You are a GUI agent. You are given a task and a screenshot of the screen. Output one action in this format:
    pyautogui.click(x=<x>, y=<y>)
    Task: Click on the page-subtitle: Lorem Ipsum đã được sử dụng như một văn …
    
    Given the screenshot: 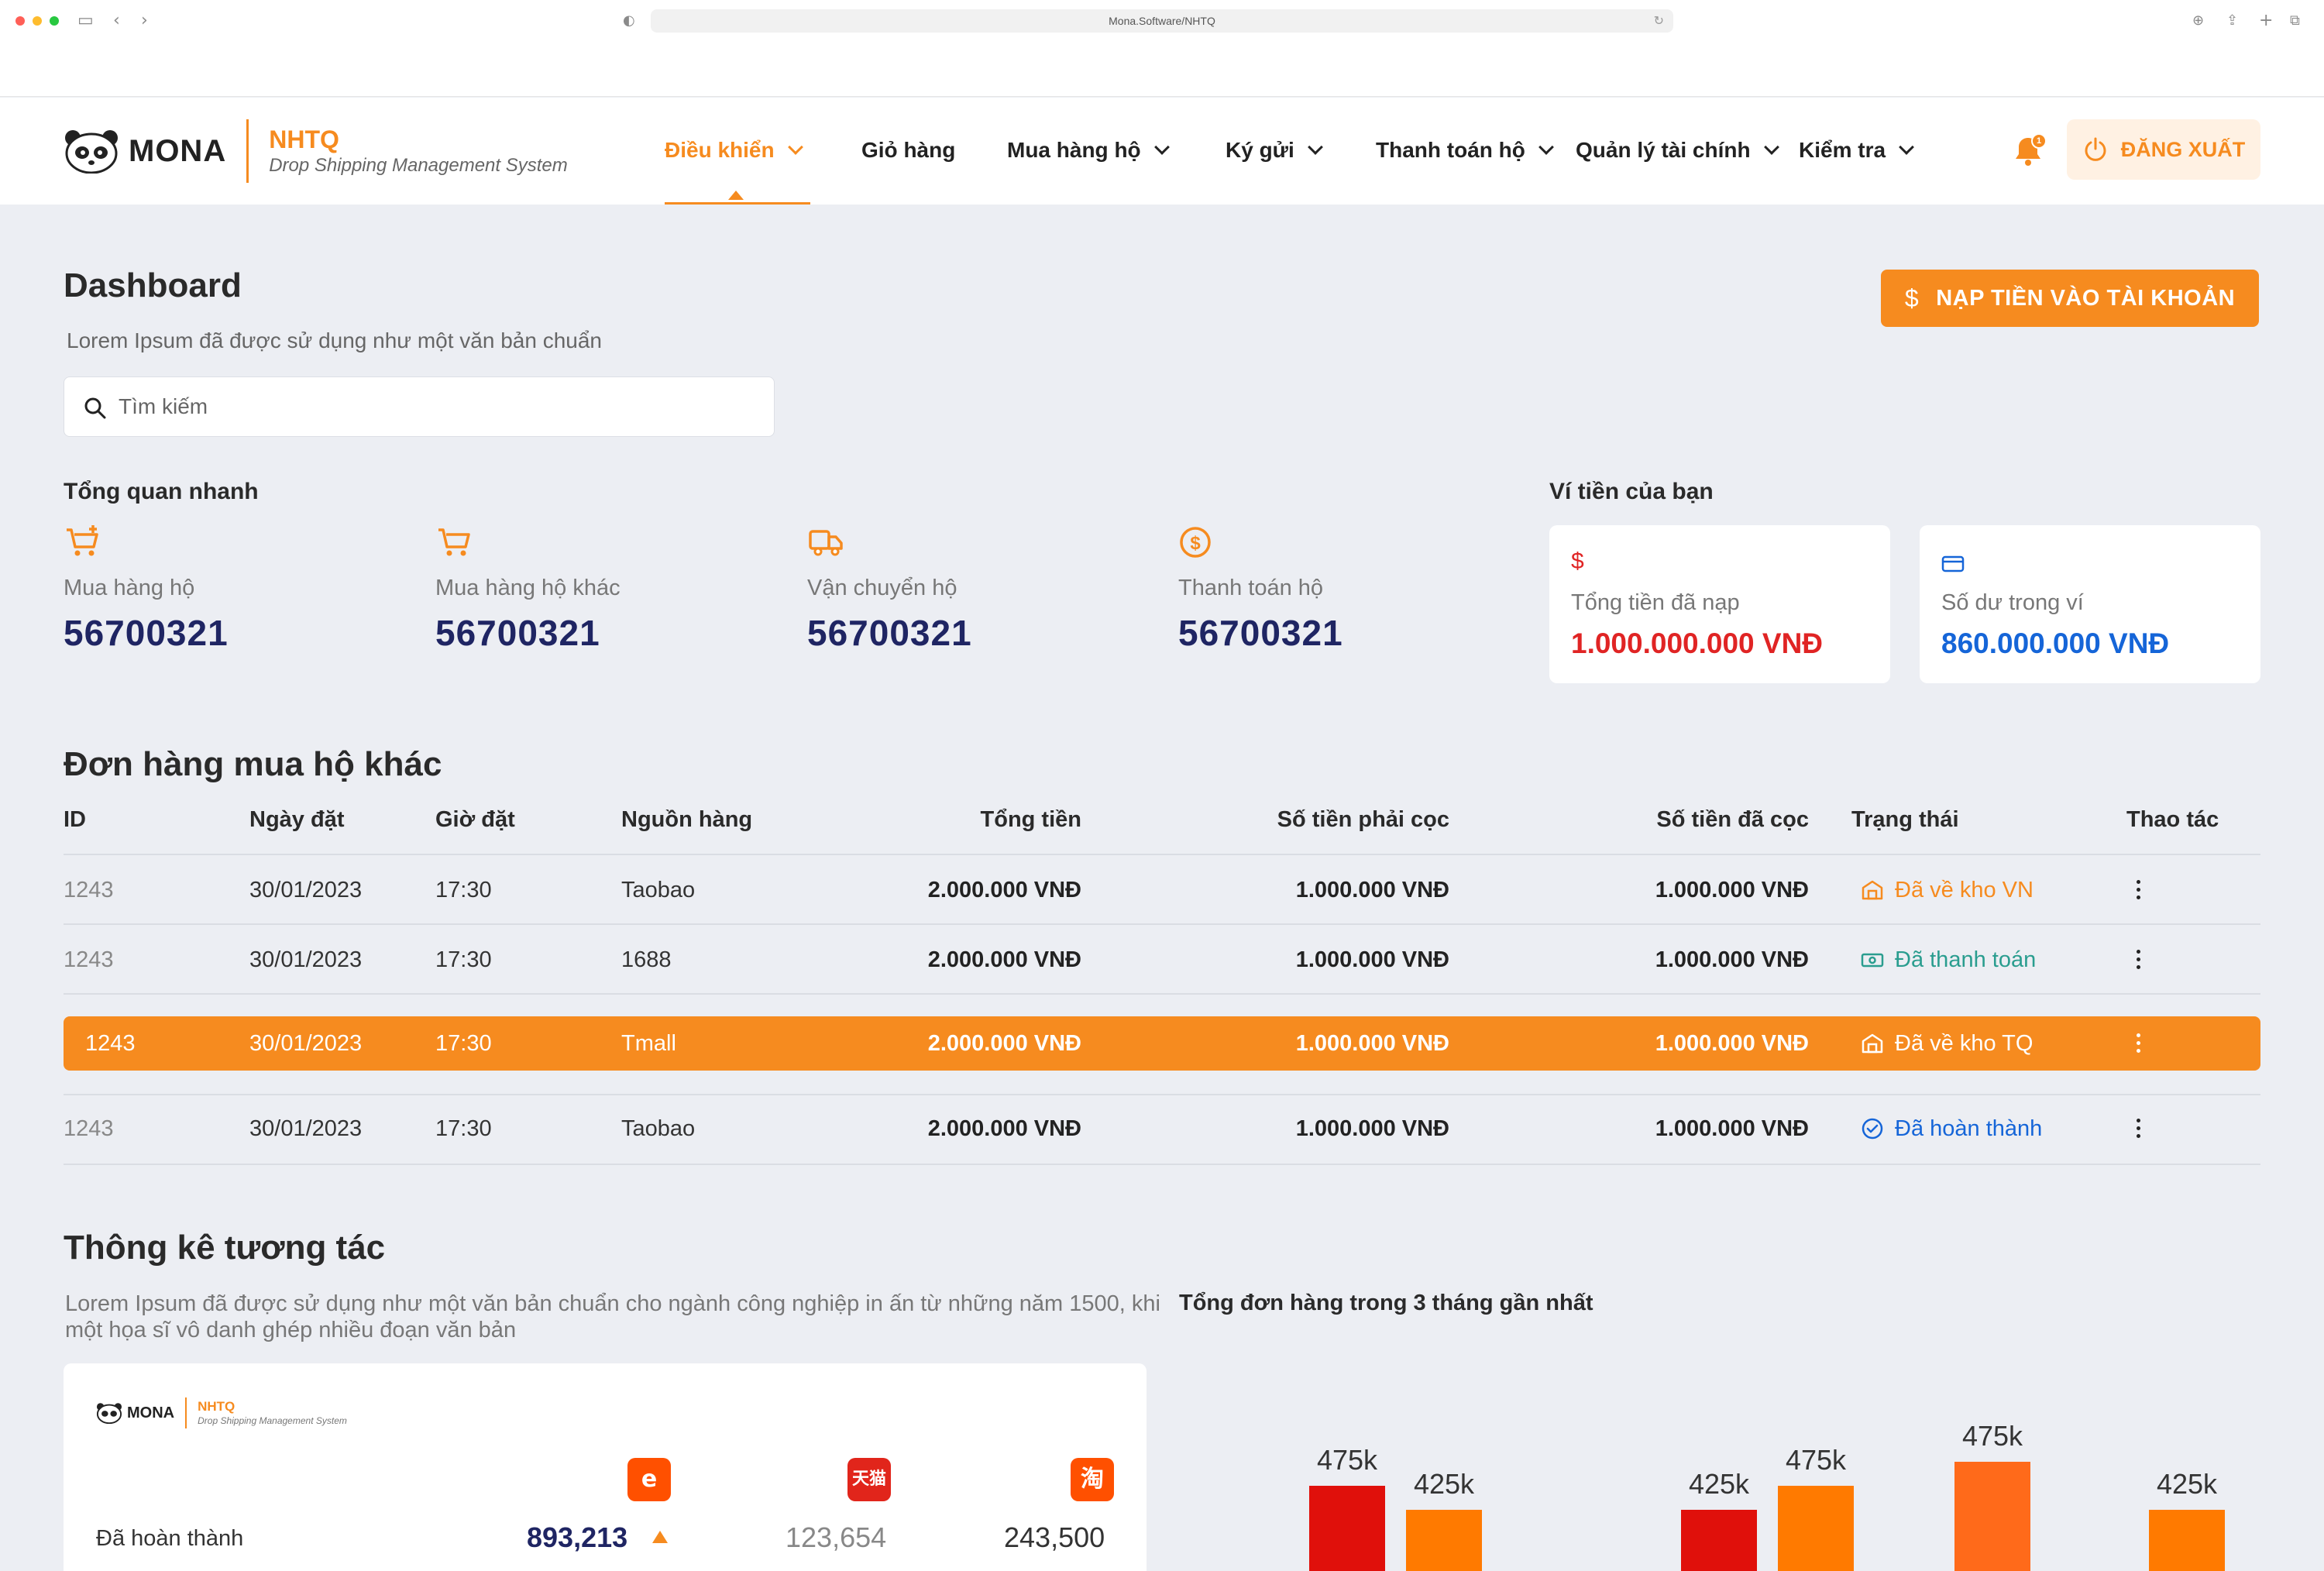 What is the action you would take?
    pyautogui.click(x=334, y=340)
    